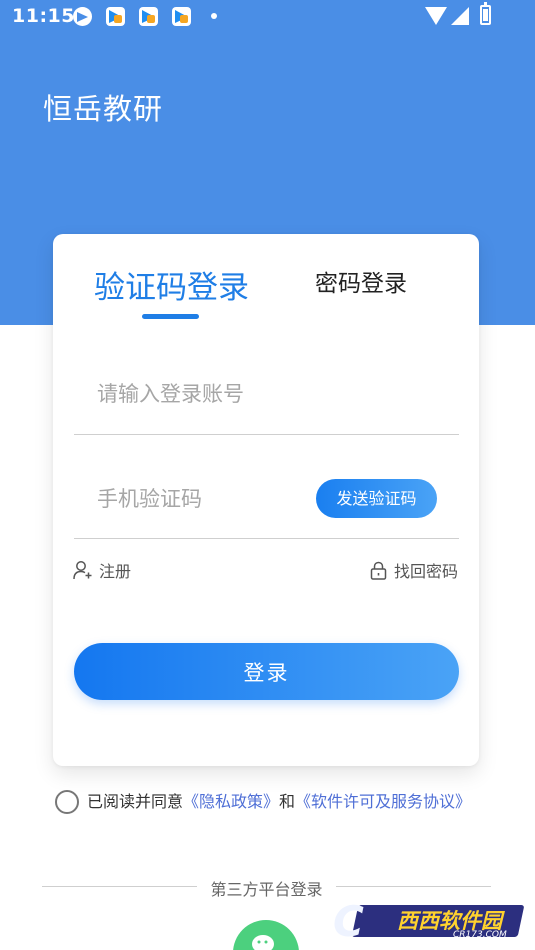  What do you see at coordinates (460, 16) in the screenshot?
I see `signal-icon` at bounding box center [460, 16].